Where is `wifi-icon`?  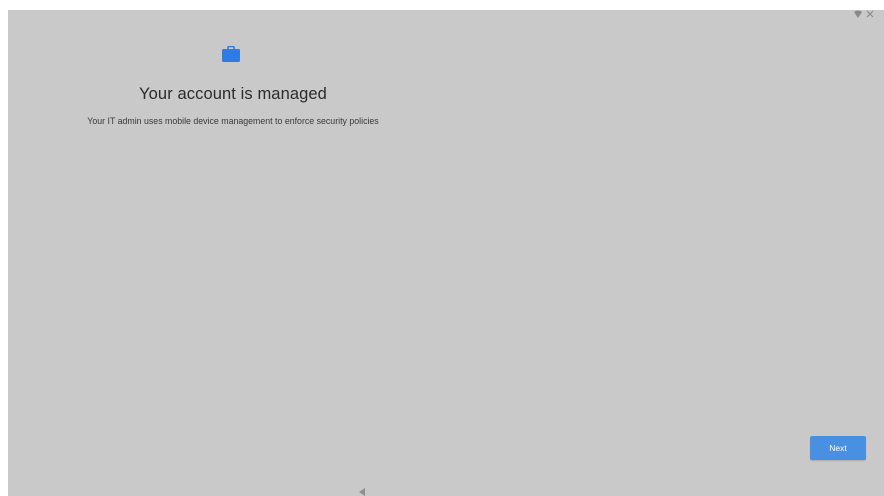
wifi-icon is located at coordinates (858, 14).